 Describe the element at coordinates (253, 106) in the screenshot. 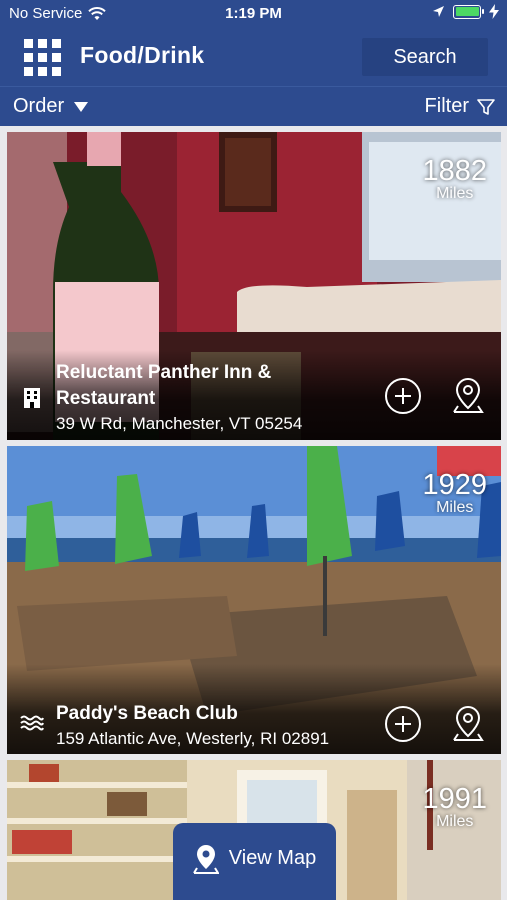

I see `sort-filter-bar: Order Filter` at that location.